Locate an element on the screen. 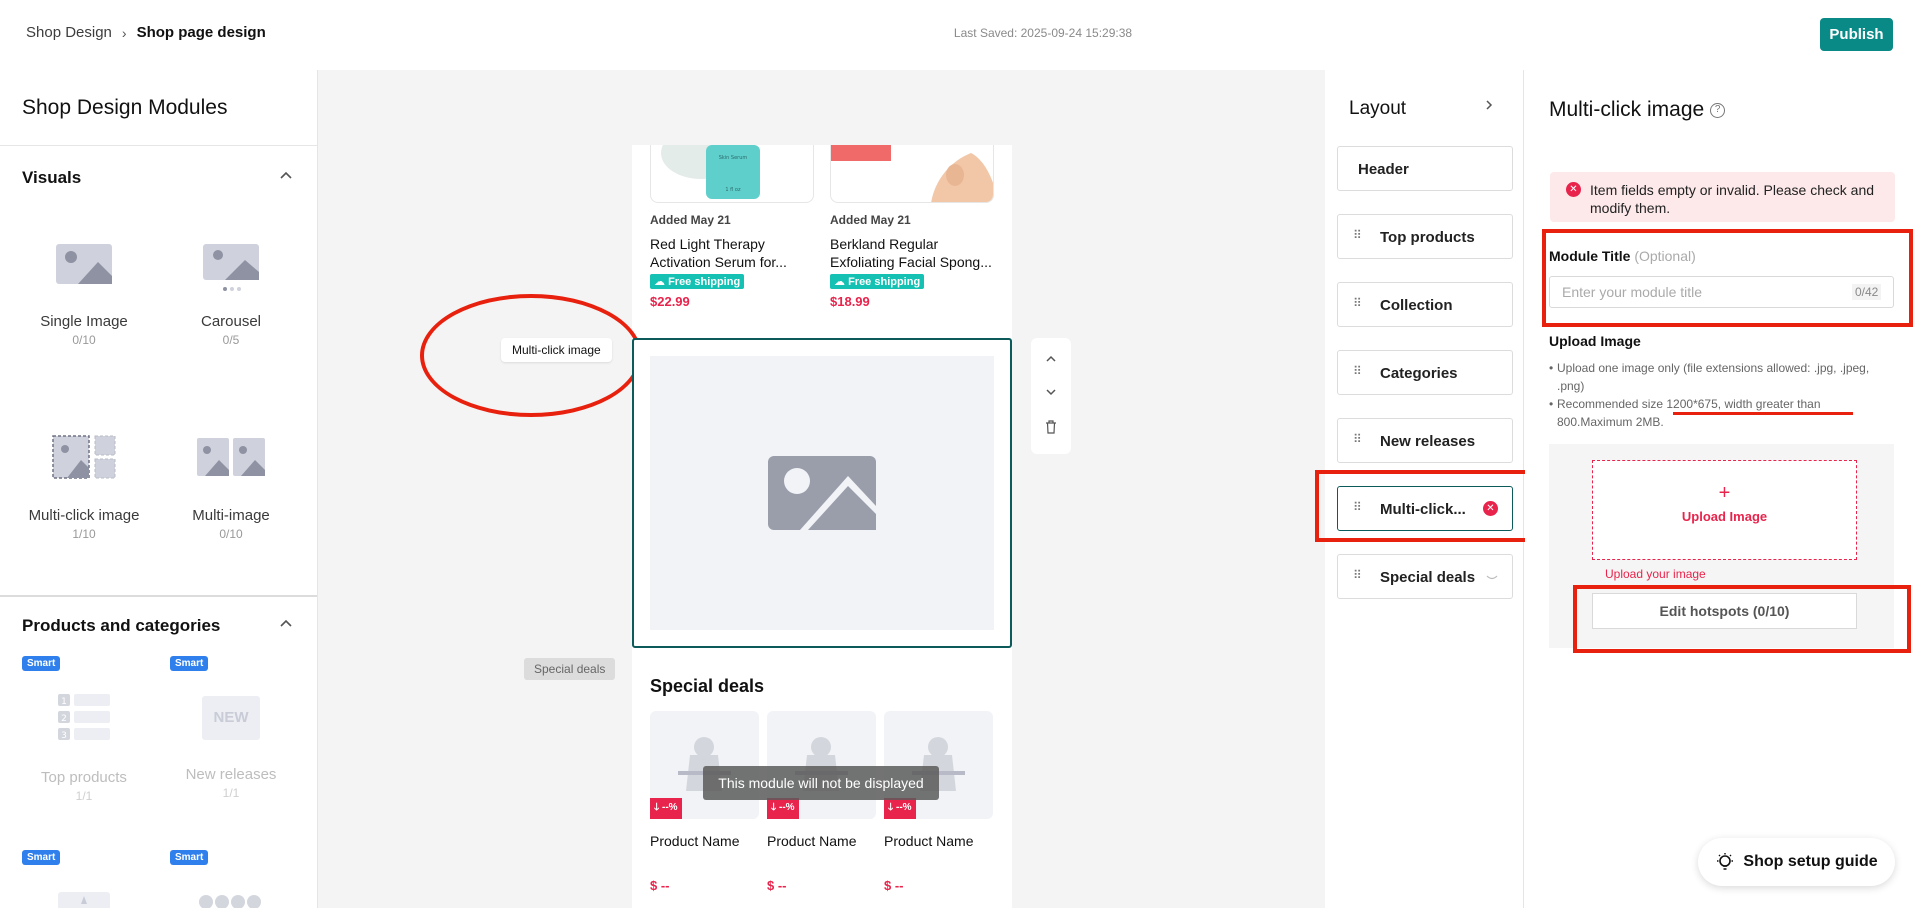  layout-item-label: Categories is located at coordinates (1419, 373).